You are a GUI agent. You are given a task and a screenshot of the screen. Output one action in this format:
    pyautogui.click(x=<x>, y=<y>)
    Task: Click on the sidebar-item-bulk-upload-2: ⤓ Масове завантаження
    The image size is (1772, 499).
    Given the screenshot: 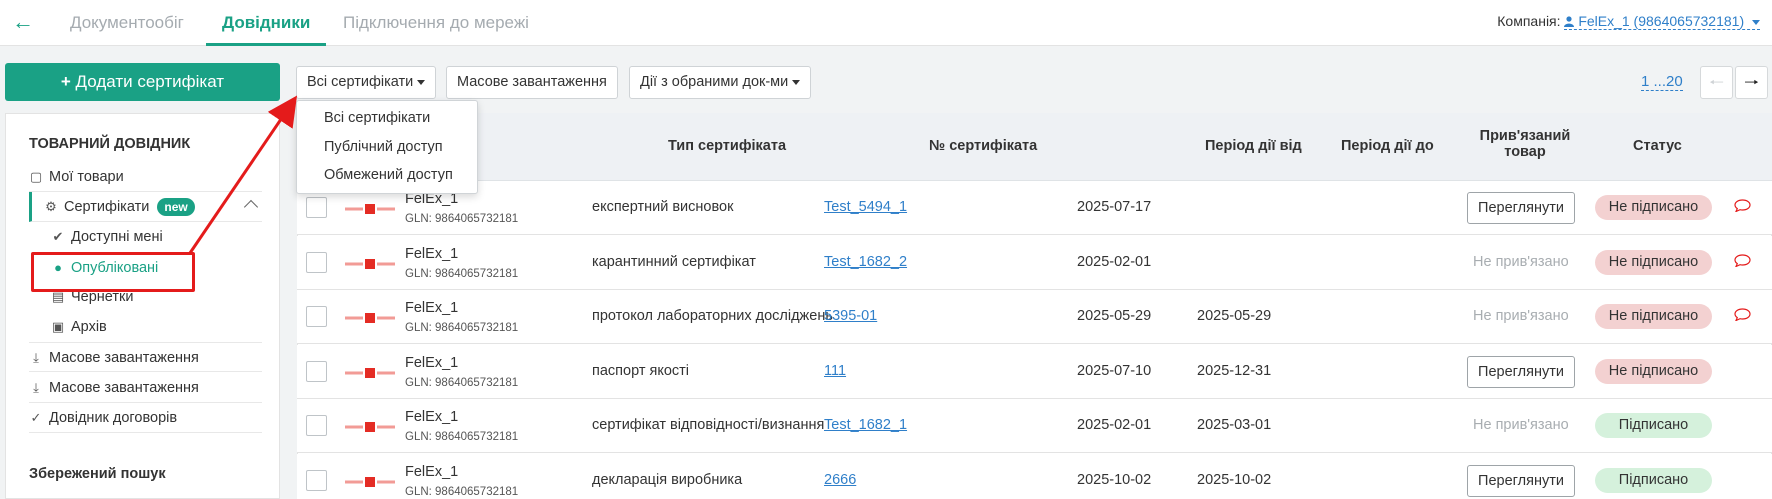 What is the action you would take?
    pyautogui.click(x=145, y=388)
    